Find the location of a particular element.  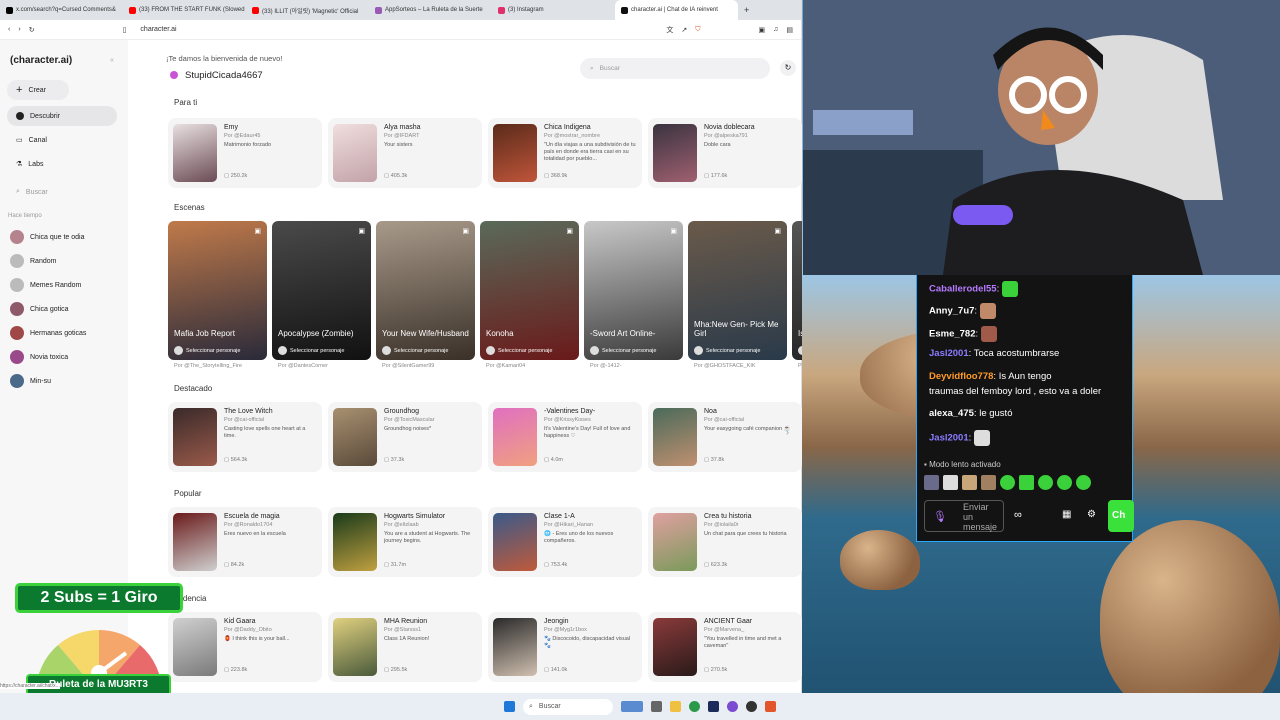

forward-icon: › is located at coordinates (19, 29).